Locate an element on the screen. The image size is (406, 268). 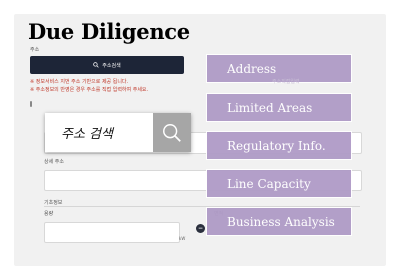
field-marker is located at coordinates (31, 104).